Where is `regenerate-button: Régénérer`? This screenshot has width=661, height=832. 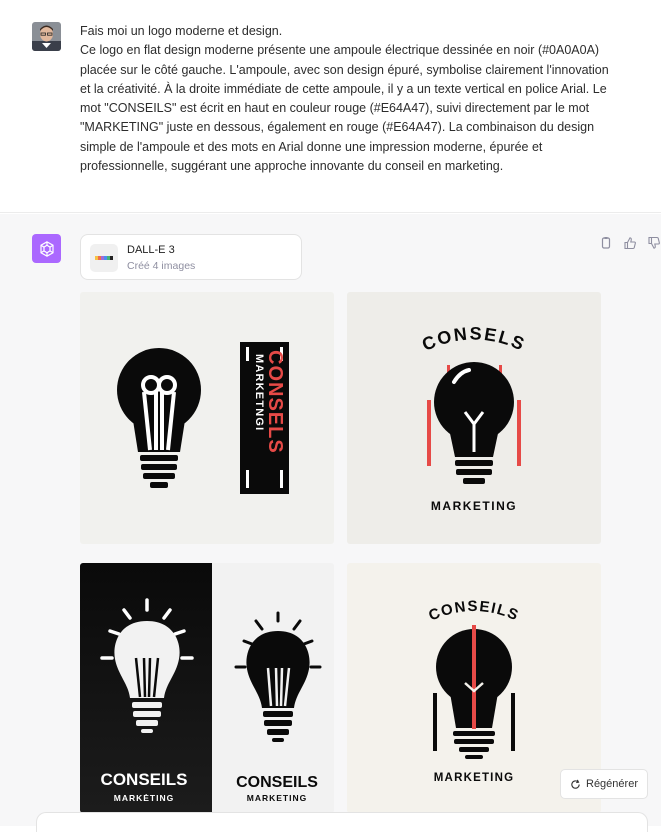
regenerate-button: Régénérer is located at coordinates (604, 784).